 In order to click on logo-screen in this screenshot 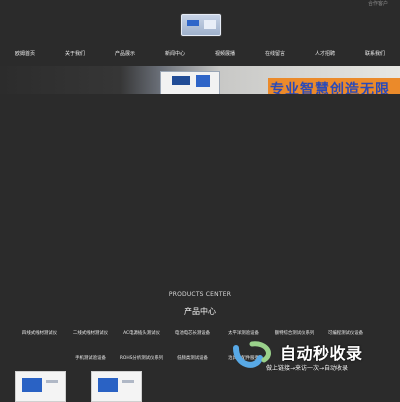, I will do `click(193, 23)`.